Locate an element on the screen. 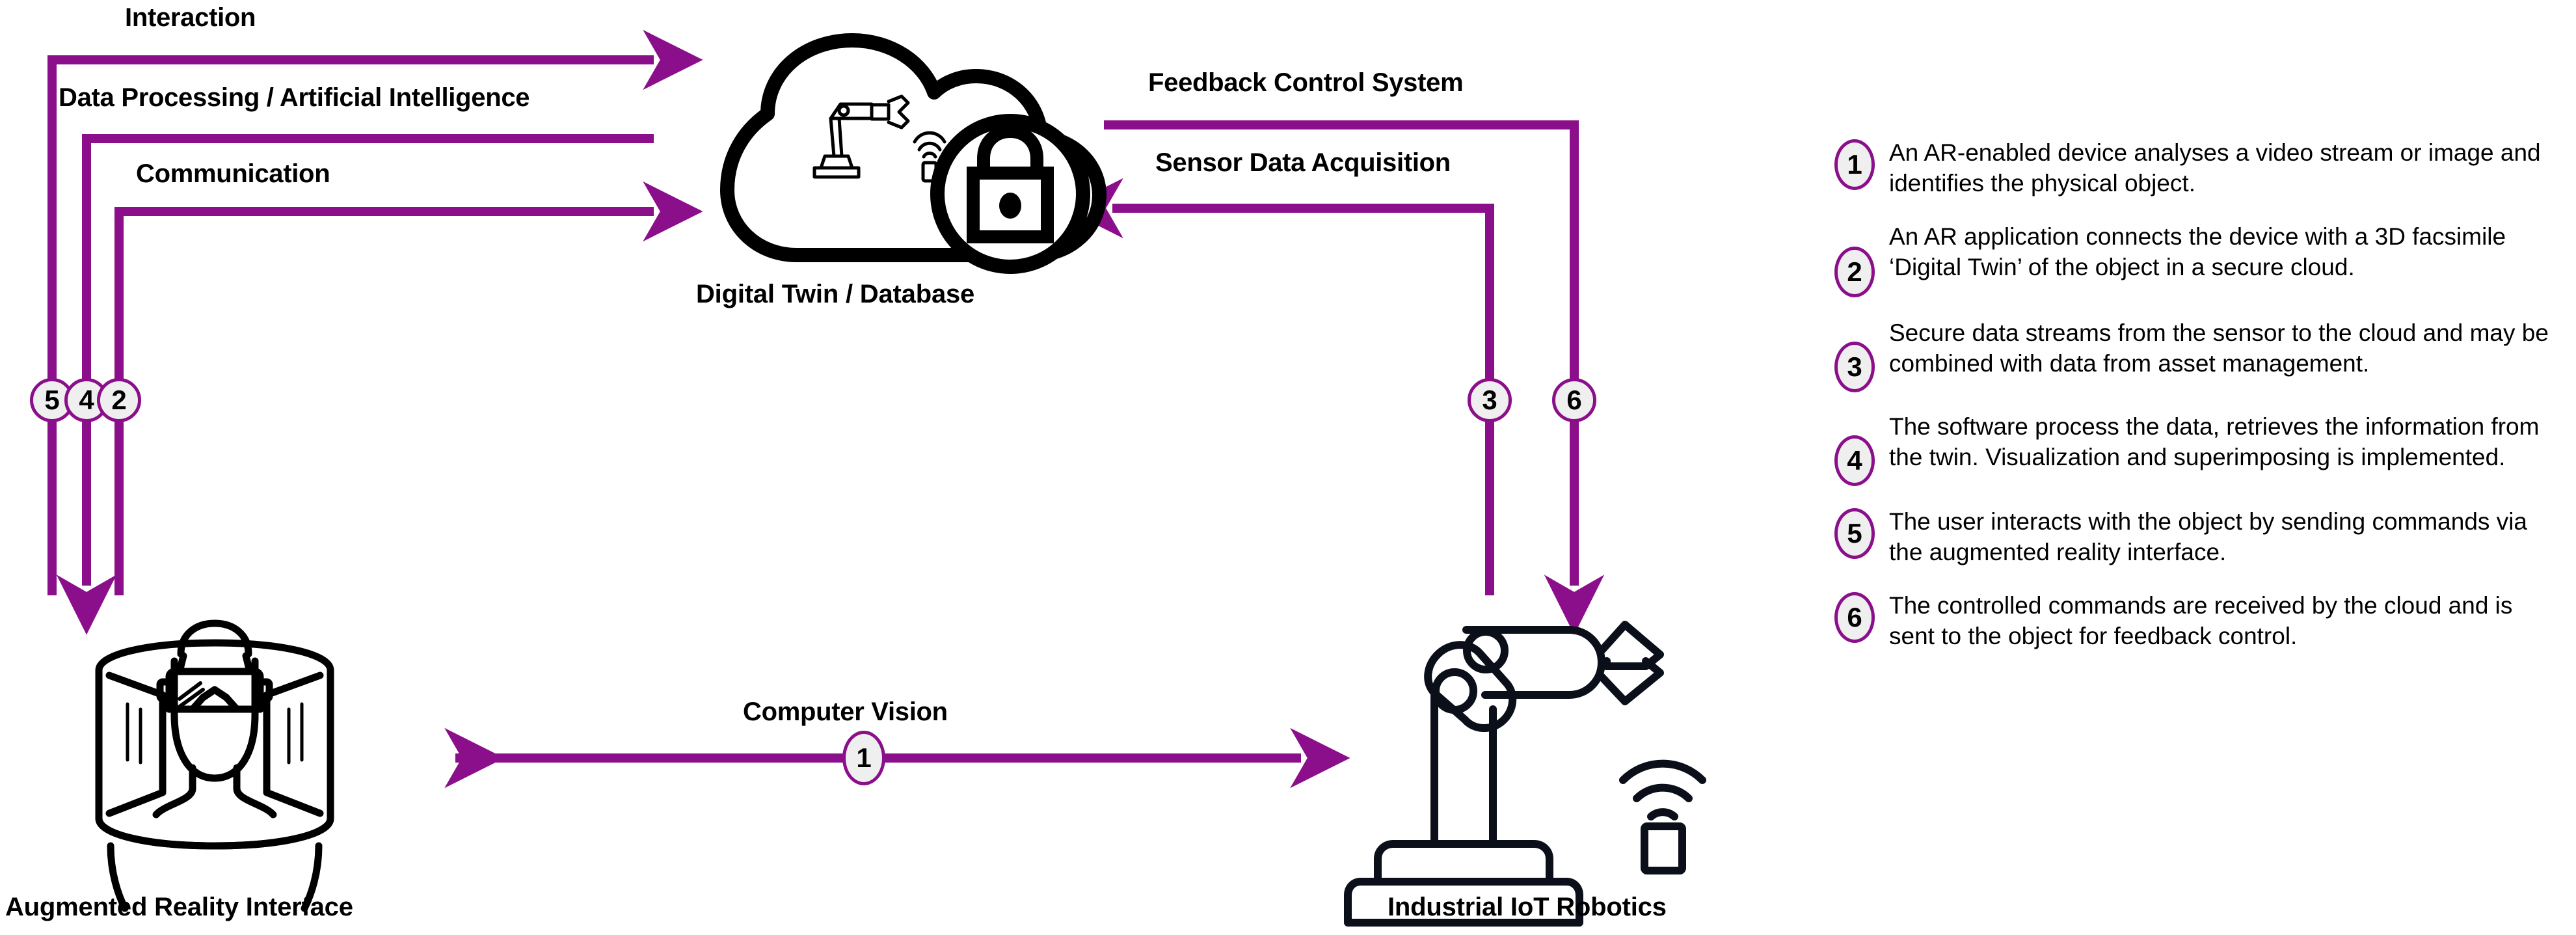 Image resolution: width=2576 pixels, height=935 pixels. flow-path-sensor-data is located at coordinates (1278, 386).